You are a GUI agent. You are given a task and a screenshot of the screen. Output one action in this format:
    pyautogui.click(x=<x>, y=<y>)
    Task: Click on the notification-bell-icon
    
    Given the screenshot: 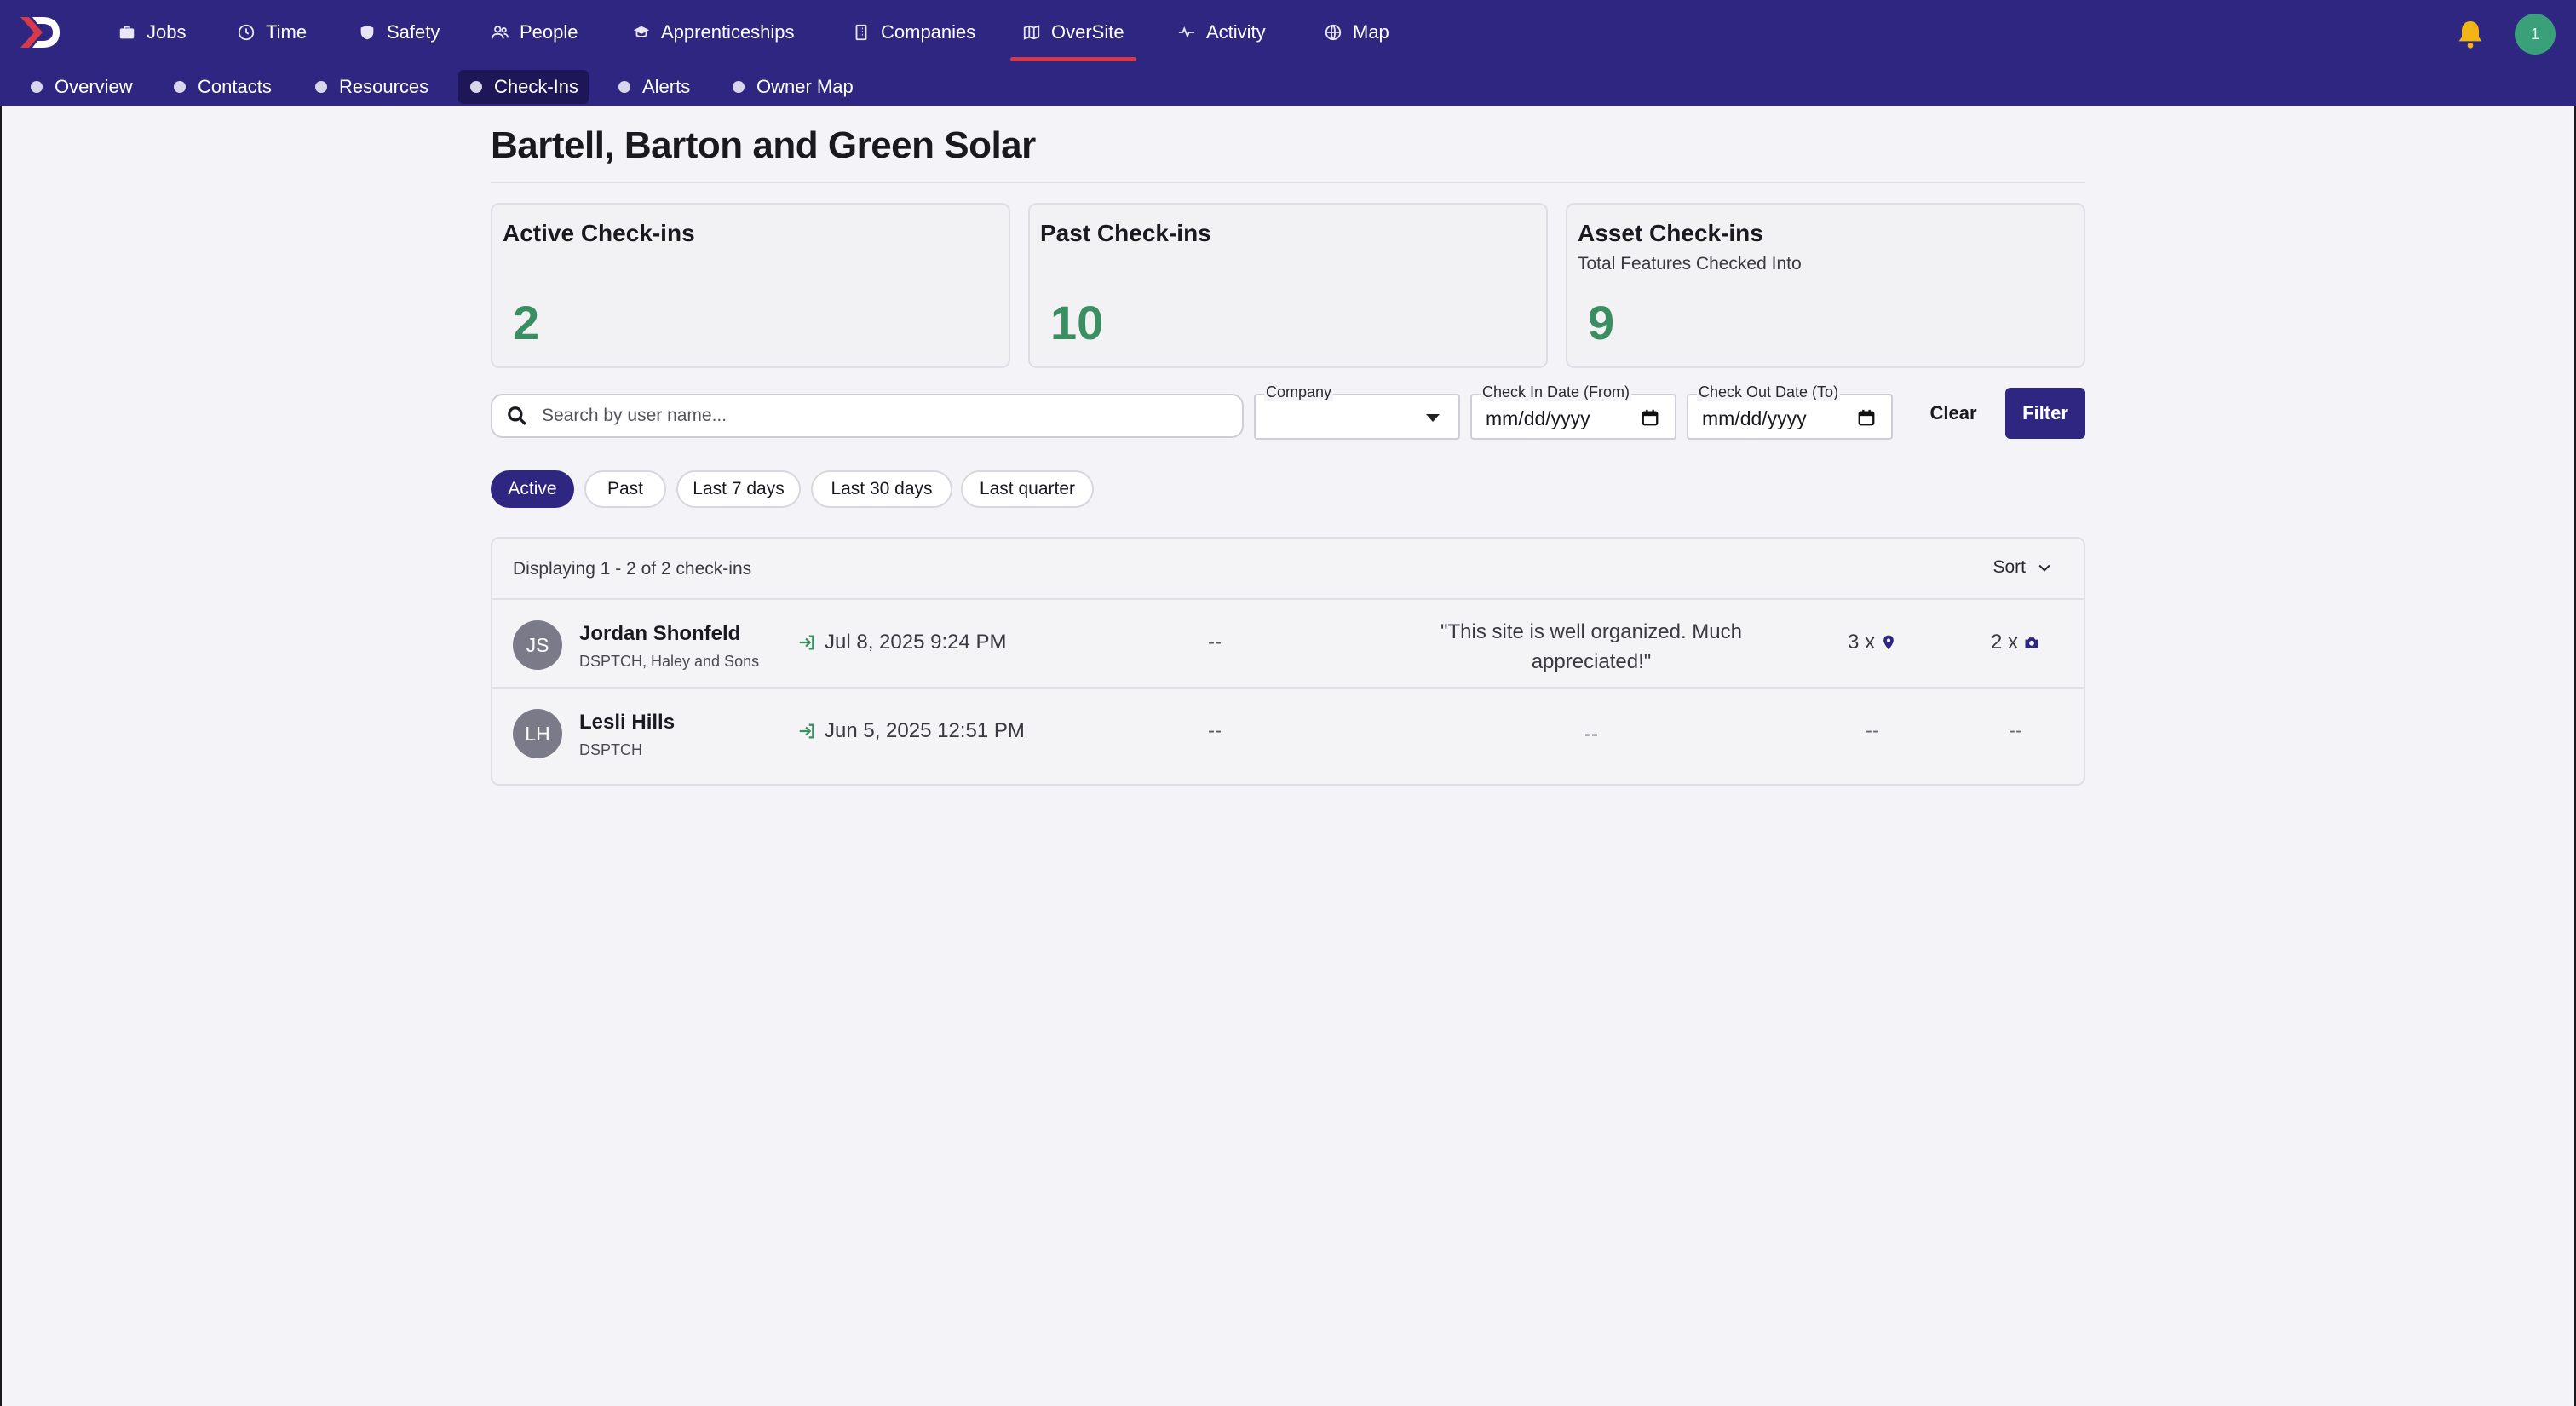 What is the action you would take?
    pyautogui.click(x=2470, y=34)
    